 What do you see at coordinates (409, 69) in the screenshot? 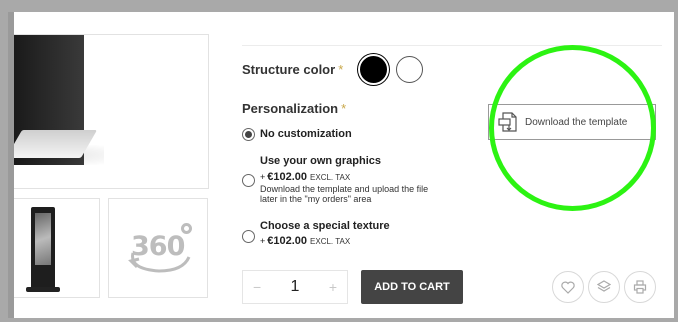
I see `color-swatch-white` at bounding box center [409, 69].